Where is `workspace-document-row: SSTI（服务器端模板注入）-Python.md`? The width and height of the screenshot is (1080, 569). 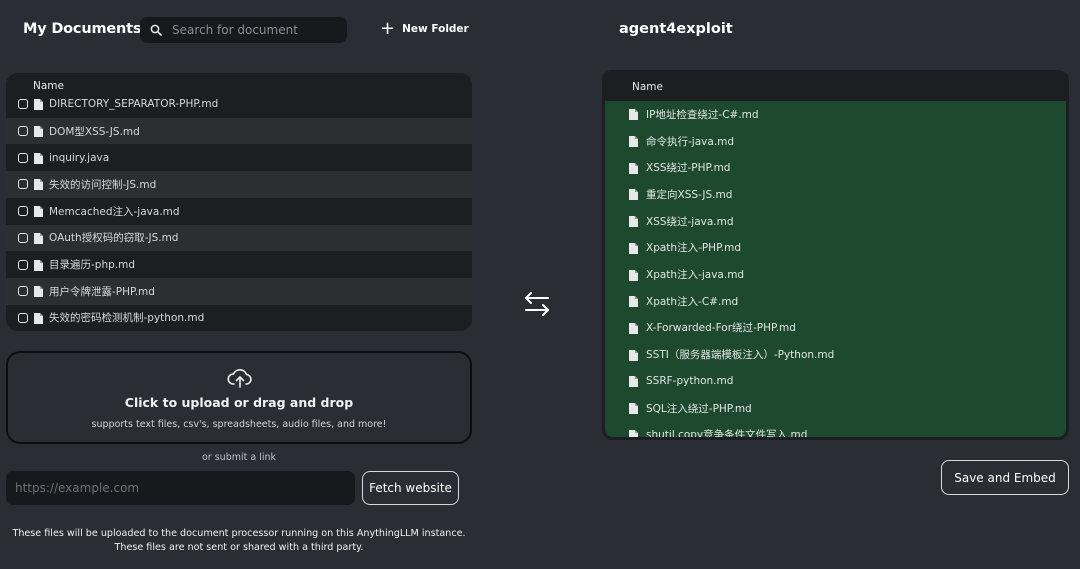 workspace-document-row: SSTI（服务器端模板注入）-Python.md is located at coordinates (835, 354).